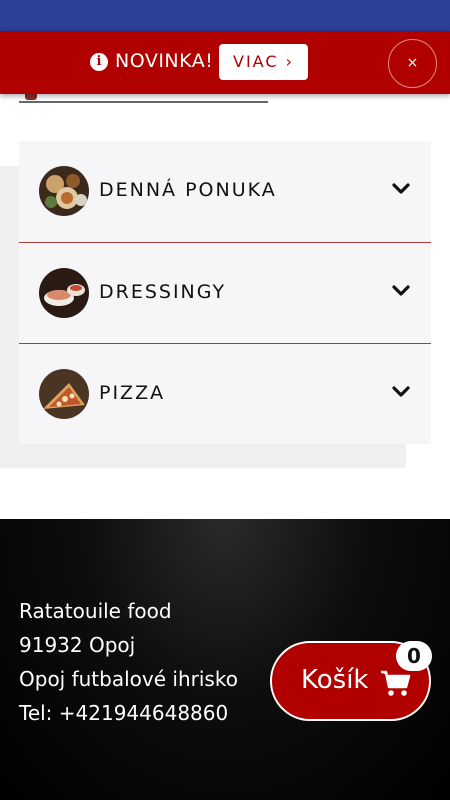 Image resolution: width=450 pixels, height=800 pixels. What do you see at coordinates (95, 611) in the screenshot?
I see `restaurant-name: Ratatouile food` at bounding box center [95, 611].